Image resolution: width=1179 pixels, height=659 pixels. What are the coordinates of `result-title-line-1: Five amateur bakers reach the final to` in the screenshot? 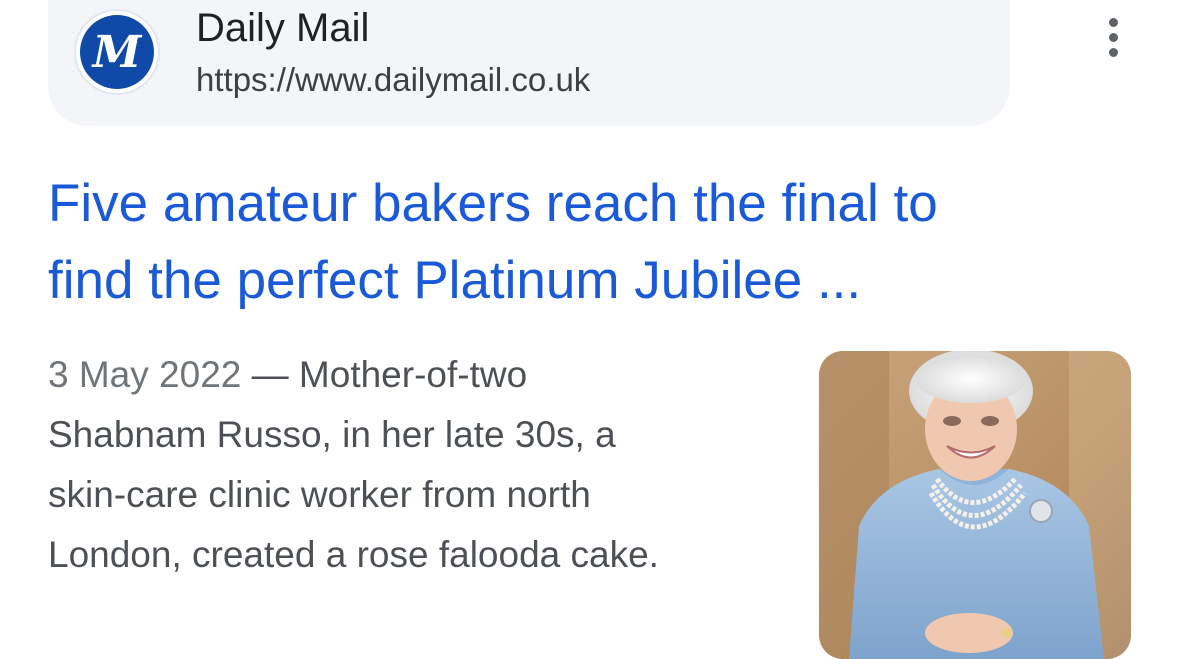 It's located at (493, 203).